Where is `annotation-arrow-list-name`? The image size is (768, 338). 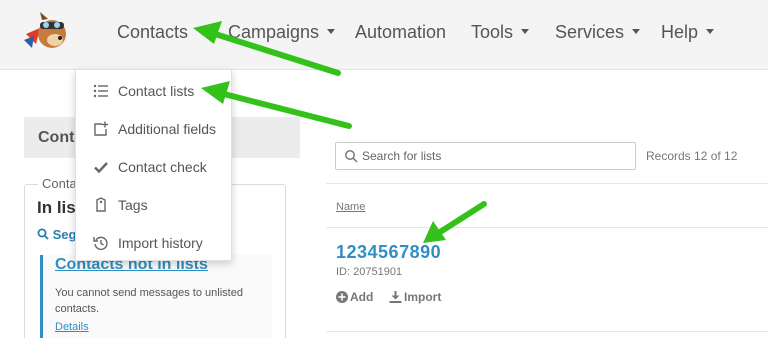
annotation-arrow-list-name is located at coordinates (455, 222).